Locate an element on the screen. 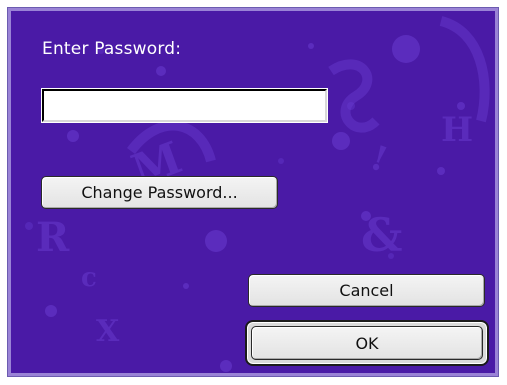 Image resolution: width=507 pixels, height=385 pixels. ok-button: OK is located at coordinates (367, 343).